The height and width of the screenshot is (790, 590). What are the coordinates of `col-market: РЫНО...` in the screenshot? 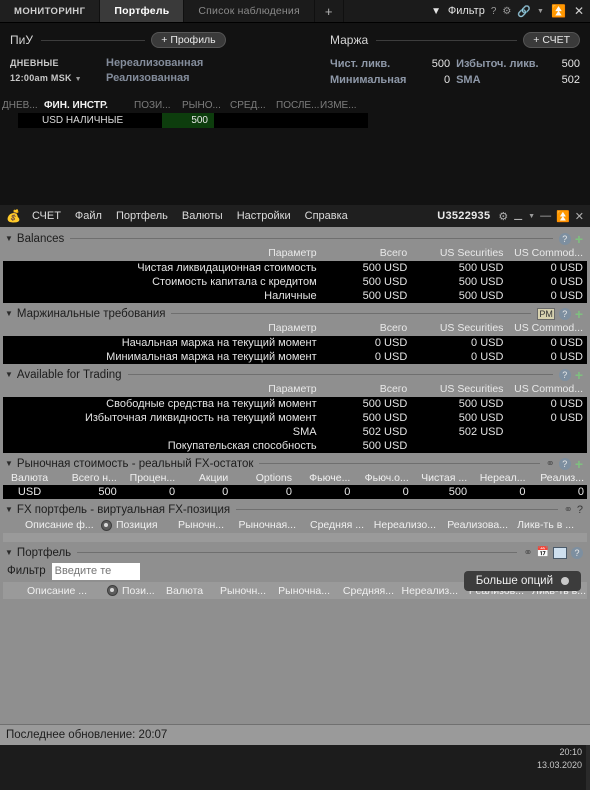 It's located at (206, 105).